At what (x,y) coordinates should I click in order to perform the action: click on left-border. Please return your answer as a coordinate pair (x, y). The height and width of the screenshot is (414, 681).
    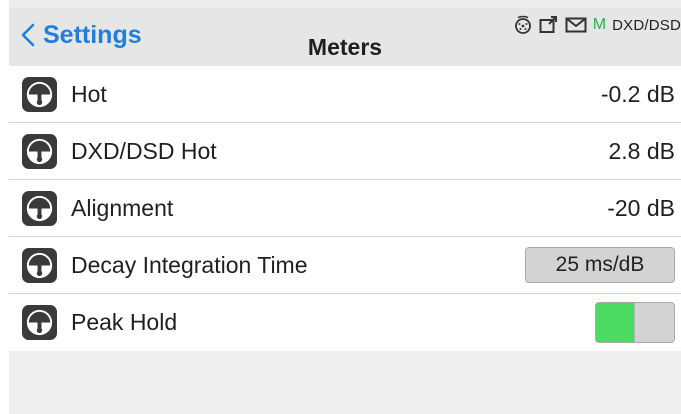
    Looking at the image, I should click on (4, 207).